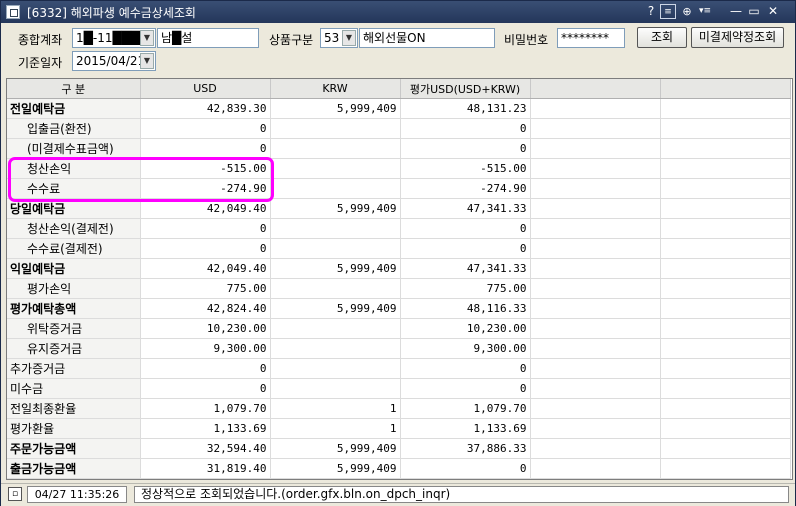 This screenshot has height=506, width=796. I want to click on row-label: (미결제수표금액), so click(74, 148).